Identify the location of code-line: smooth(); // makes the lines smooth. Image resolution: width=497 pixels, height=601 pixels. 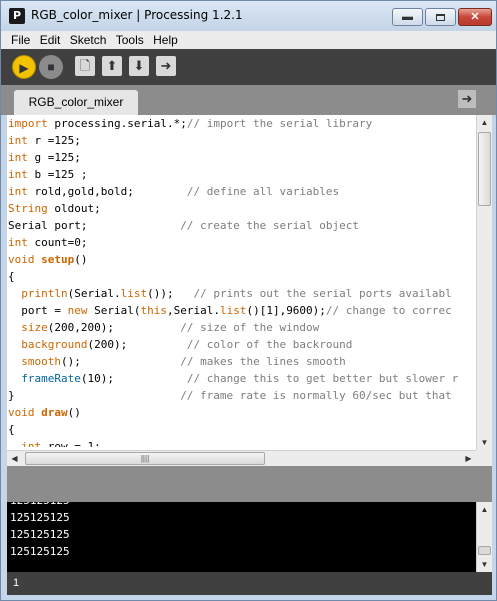
(241, 361).